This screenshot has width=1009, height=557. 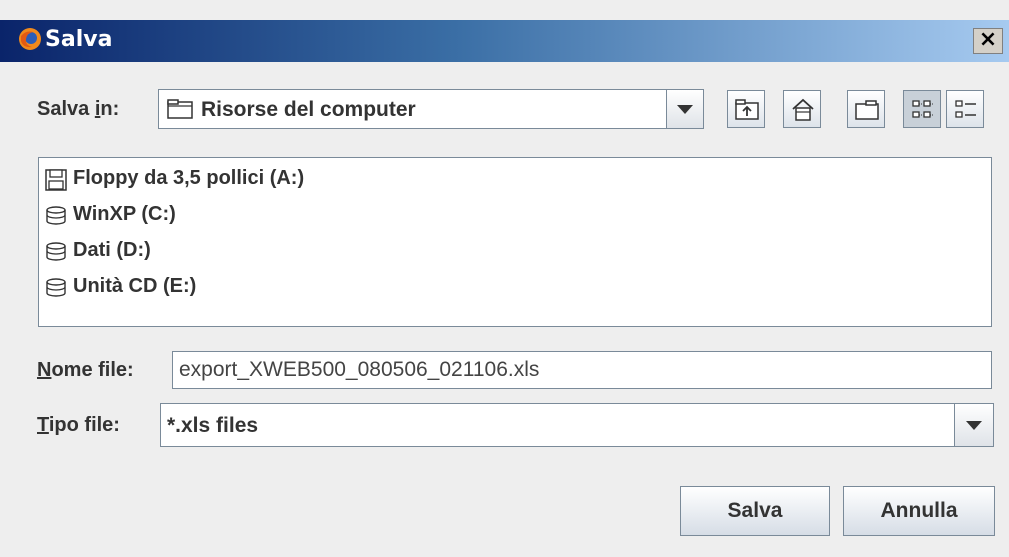 What do you see at coordinates (112, 250) in the screenshot?
I see `list-item-label: Dati (D:)` at bounding box center [112, 250].